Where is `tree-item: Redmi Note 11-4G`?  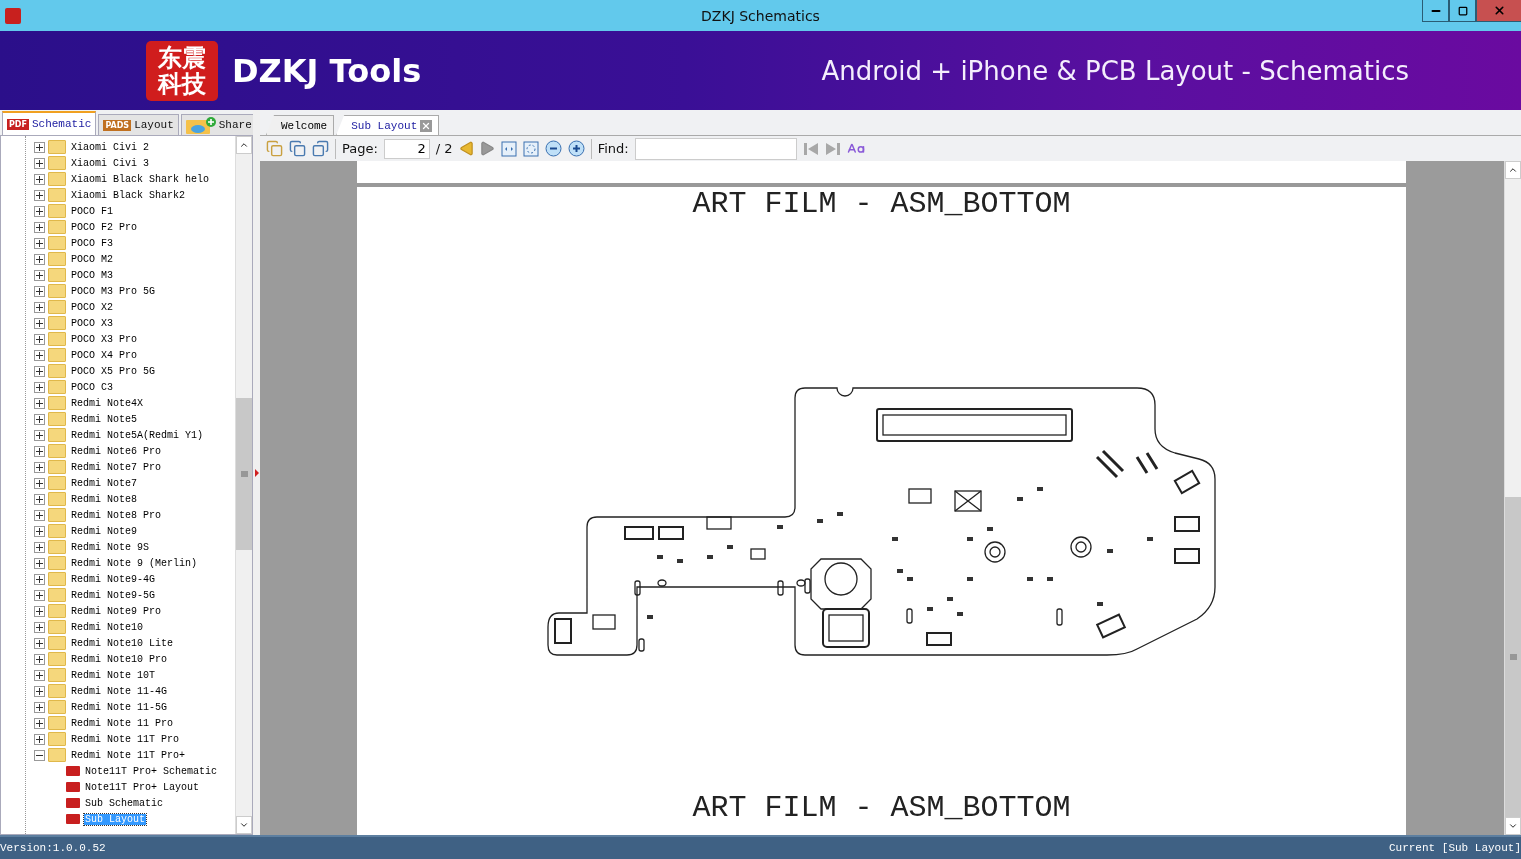
tree-item: Redmi Note 11-4G is located at coordinates (119, 691).